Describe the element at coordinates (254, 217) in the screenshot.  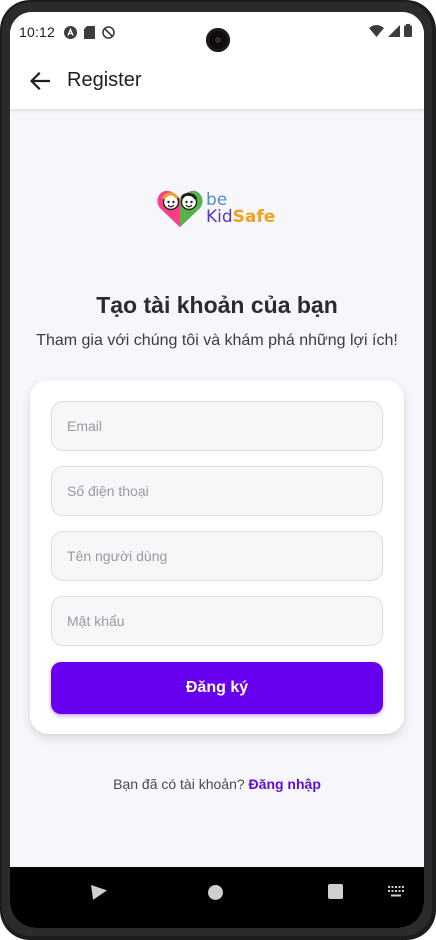
I see `logo-safe-text: Safe` at that location.